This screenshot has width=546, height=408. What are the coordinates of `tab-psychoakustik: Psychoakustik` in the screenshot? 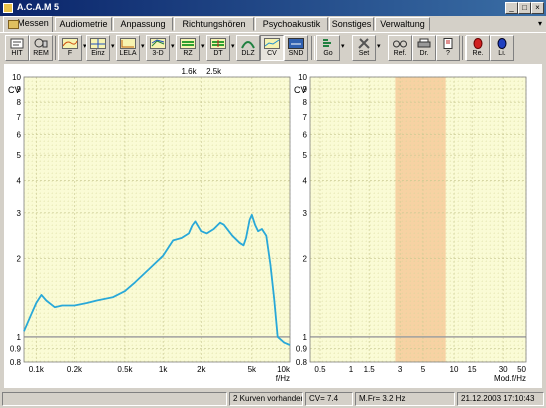 It's located at (291, 24).